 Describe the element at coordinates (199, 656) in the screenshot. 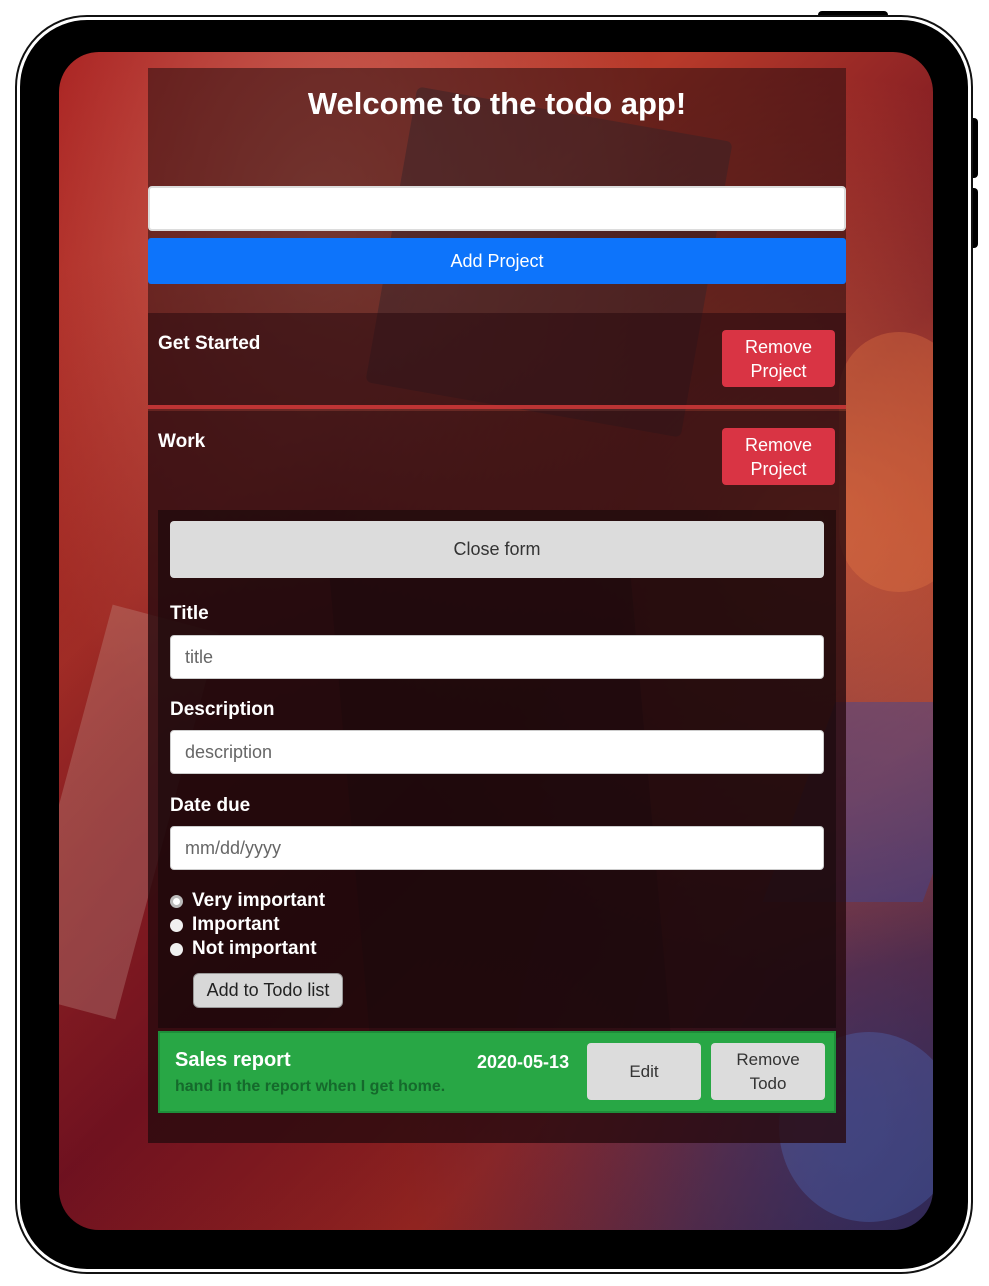

I see `title-placeholder: title` at that location.